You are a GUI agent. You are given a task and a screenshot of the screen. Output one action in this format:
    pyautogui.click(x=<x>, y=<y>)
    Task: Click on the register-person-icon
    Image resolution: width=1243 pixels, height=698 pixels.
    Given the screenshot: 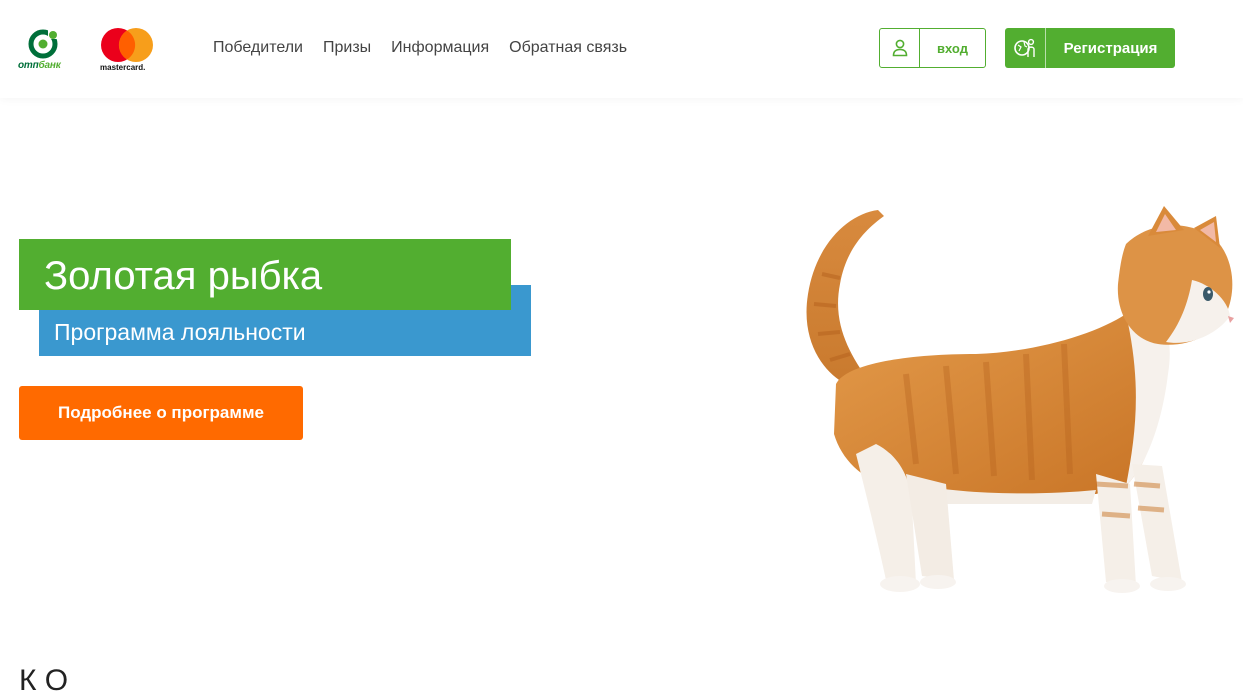 What is the action you would take?
    pyautogui.click(x=1024, y=47)
    